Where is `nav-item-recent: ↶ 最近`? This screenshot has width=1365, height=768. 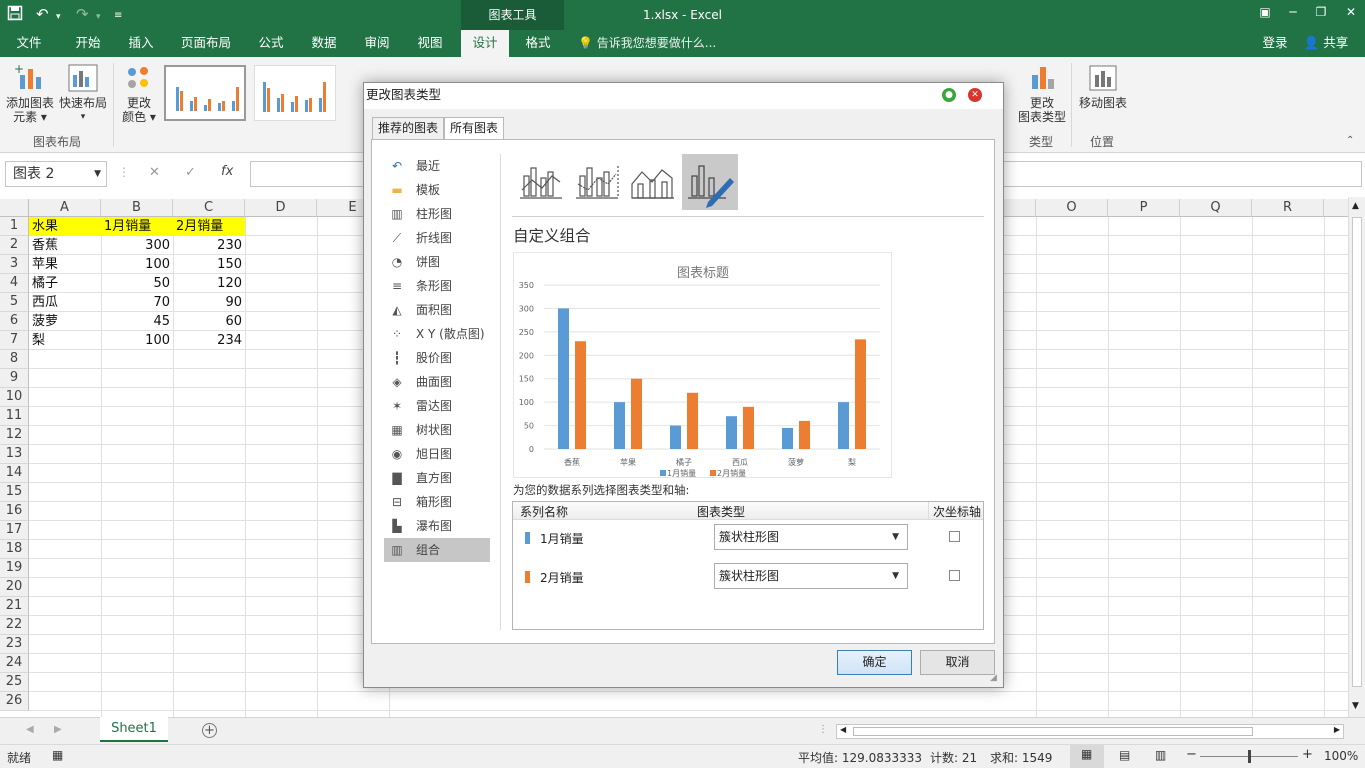
nav-item-recent: ↶ 最近 is located at coordinates (437, 166).